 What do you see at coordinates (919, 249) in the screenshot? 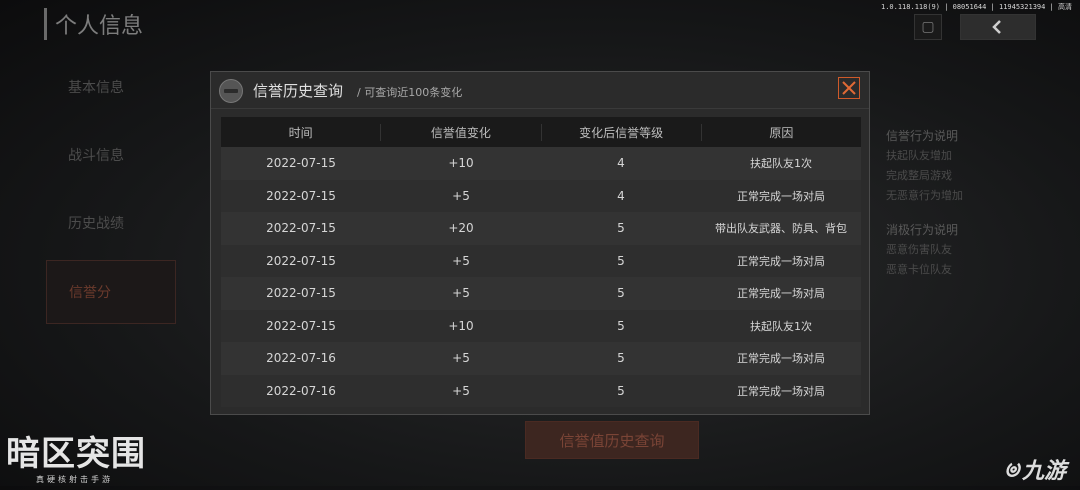
I see `negative-line: 恶意伤害队友` at bounding box center [919, 249].